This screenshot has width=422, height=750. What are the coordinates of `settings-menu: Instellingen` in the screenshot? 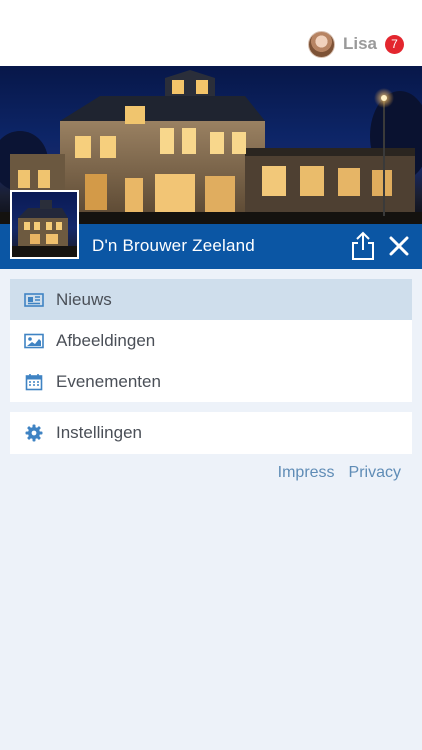 It's located at (211, 433).